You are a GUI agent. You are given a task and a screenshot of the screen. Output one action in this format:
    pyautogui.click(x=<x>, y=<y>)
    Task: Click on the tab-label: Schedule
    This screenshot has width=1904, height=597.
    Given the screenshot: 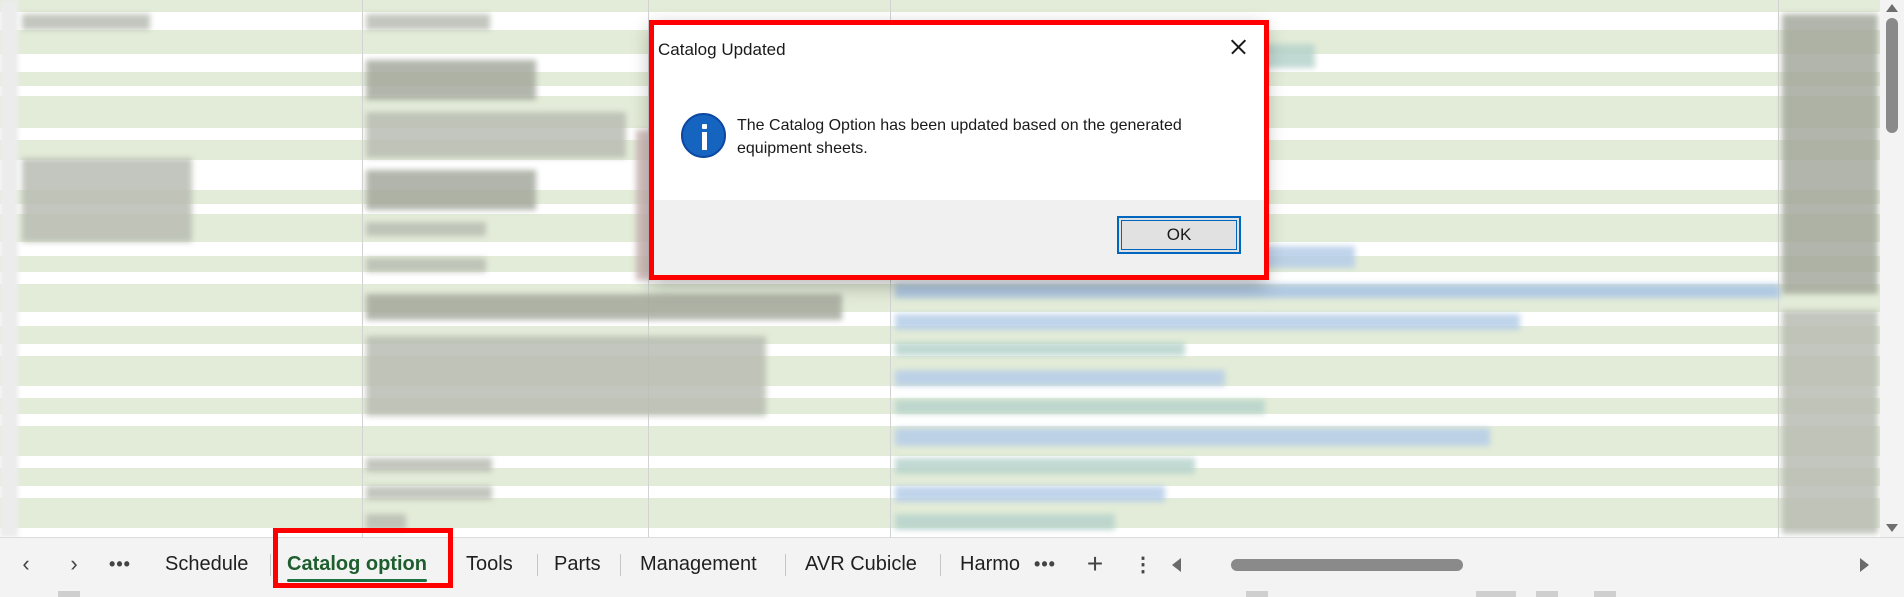 What is the action you would take?
    pyautogui.click(x=207, y=563)
    